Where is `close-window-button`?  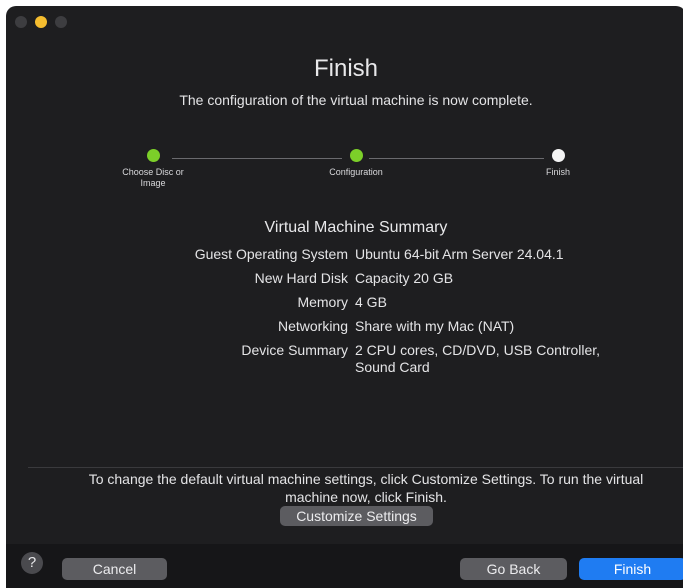
close-window-button is located at coordinates (21, 22).